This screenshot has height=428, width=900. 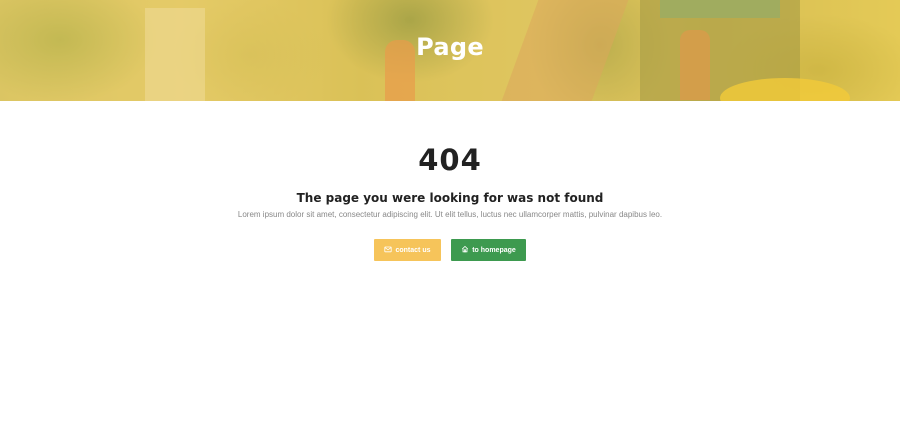 I want to click on contact-us-label: contact us, so click(x=413, y=250).